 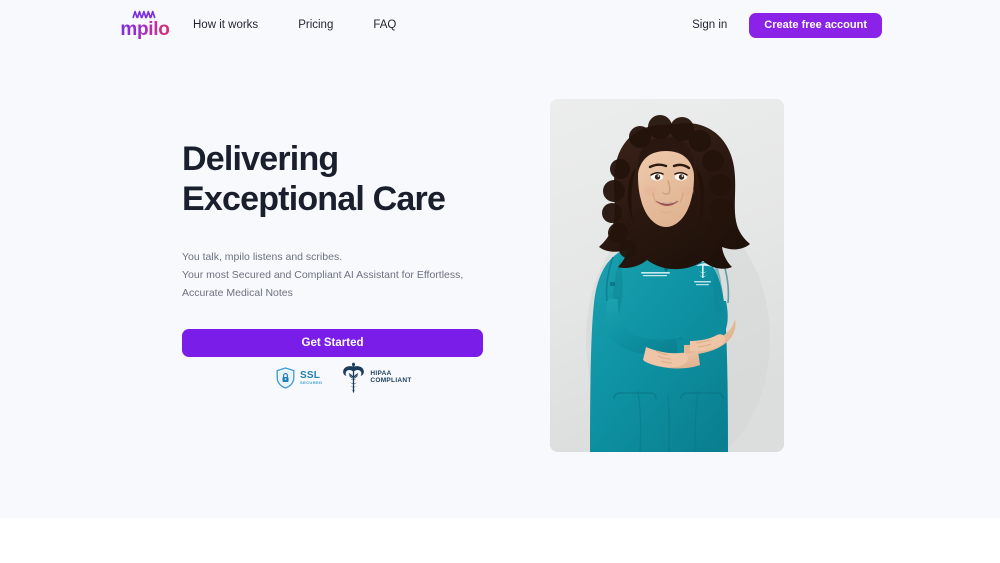 I want to click on create-free-account-button: Create free account, so click(x=815, y=25).